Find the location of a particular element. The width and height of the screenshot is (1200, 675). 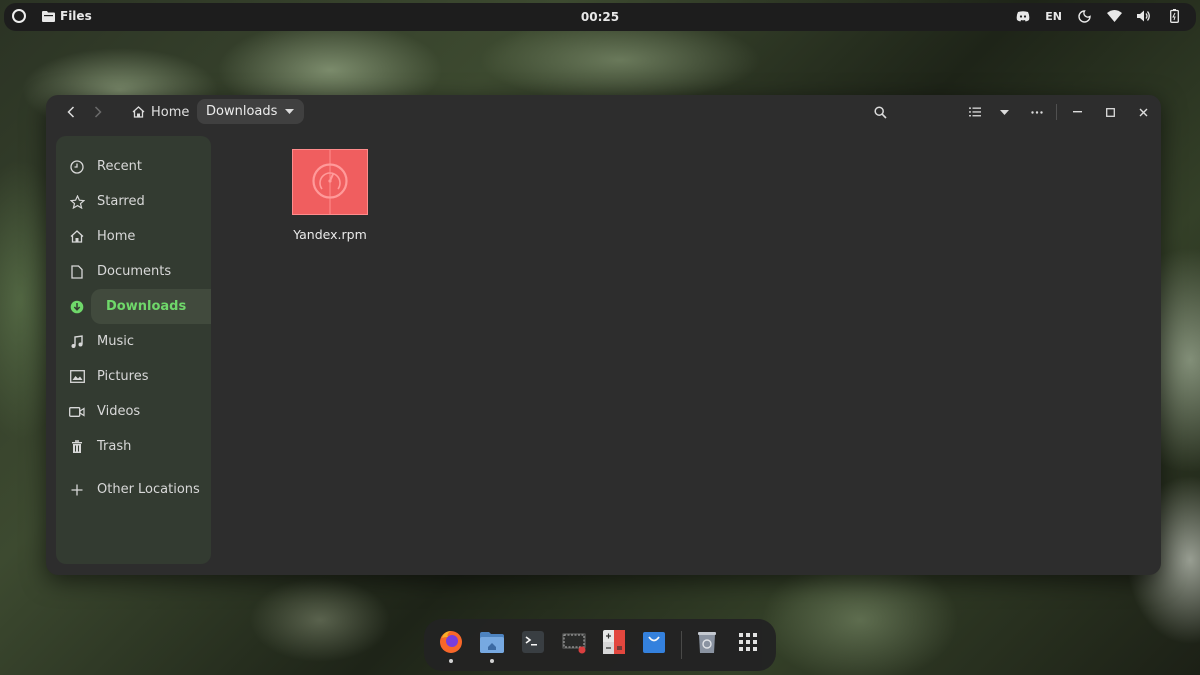

terminal-icon is located at coordinates (533, 642).